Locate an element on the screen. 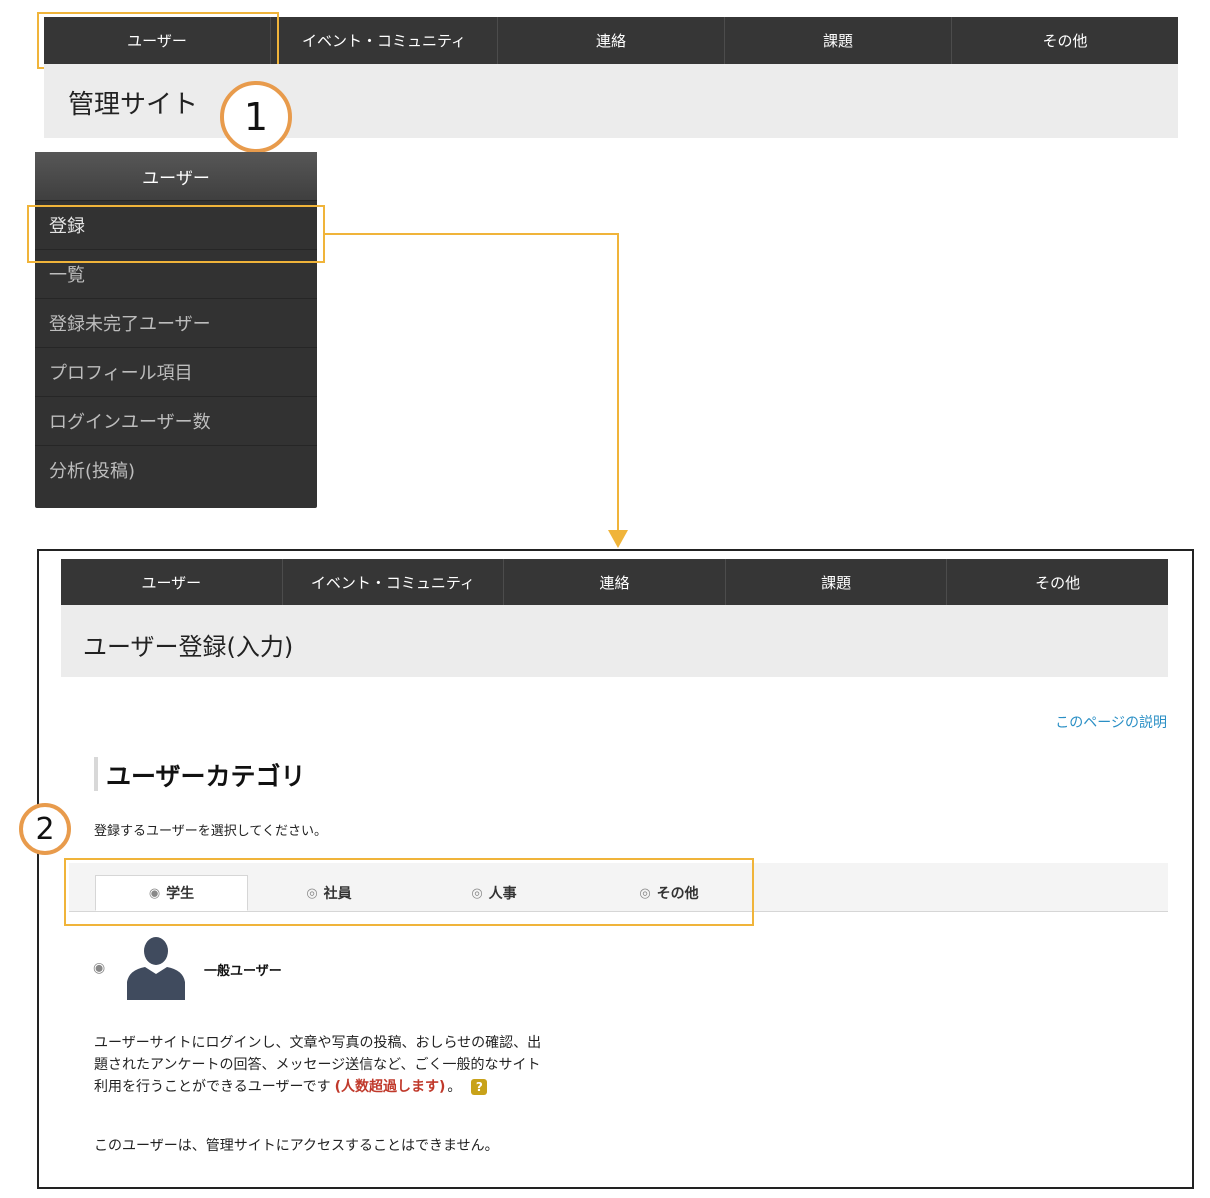  detail-nav: ユーザー イベント・コミュニティ 連絡 課題 その他 is located at coordinates (614, 582).